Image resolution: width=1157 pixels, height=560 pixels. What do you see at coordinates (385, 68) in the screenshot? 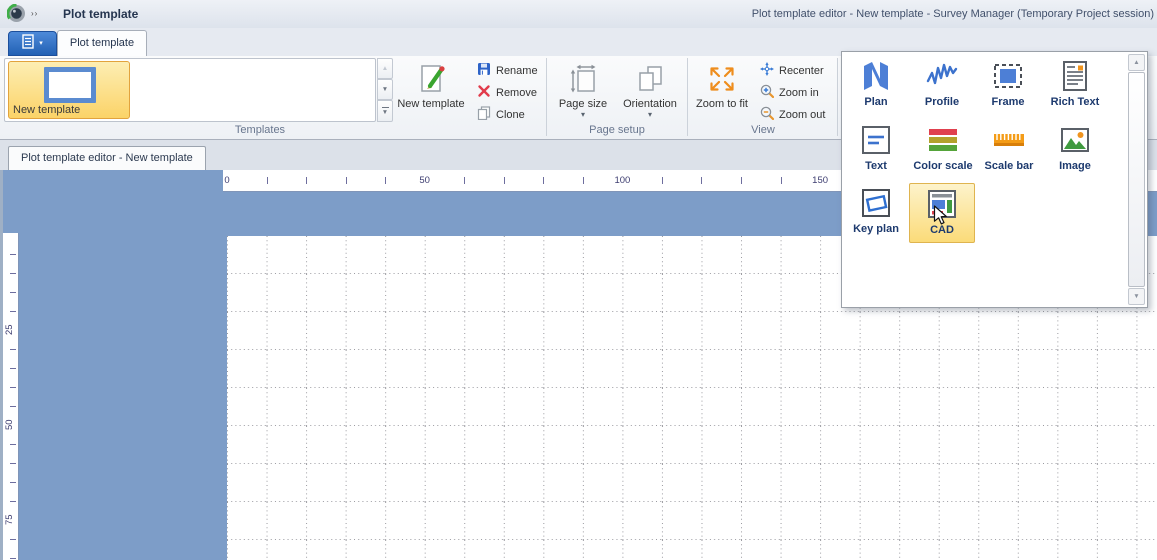
I see `gallery-scroll-up-button: ▲` at bounding box center [385, 68].